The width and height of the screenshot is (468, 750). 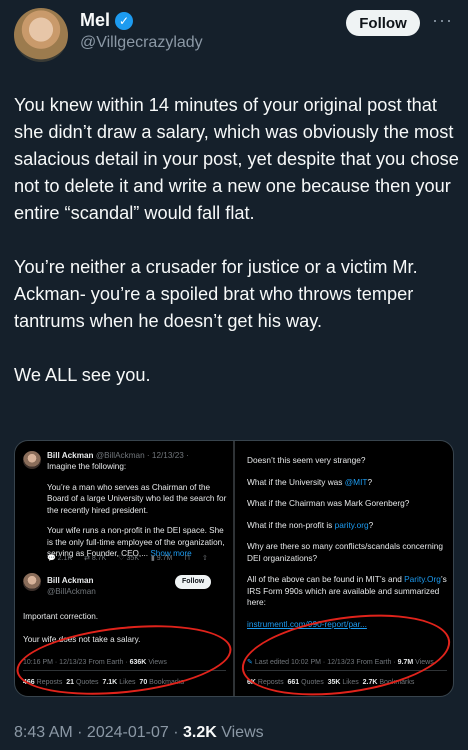 I want to click on quoted-meta: @BillAckman · 12/13/23 ·, so click(x=142, y=455).